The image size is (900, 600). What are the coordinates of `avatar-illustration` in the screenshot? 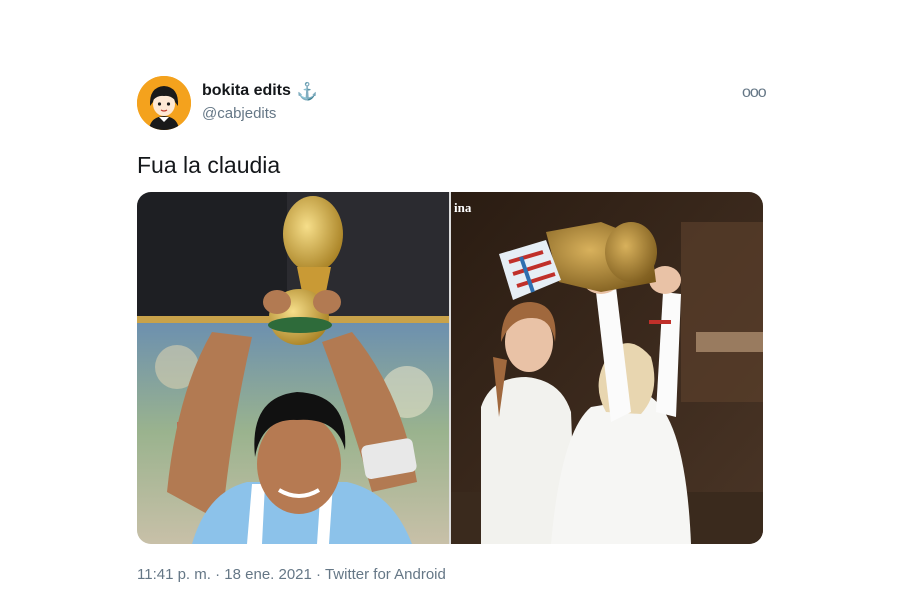 It's located at (164, 103).